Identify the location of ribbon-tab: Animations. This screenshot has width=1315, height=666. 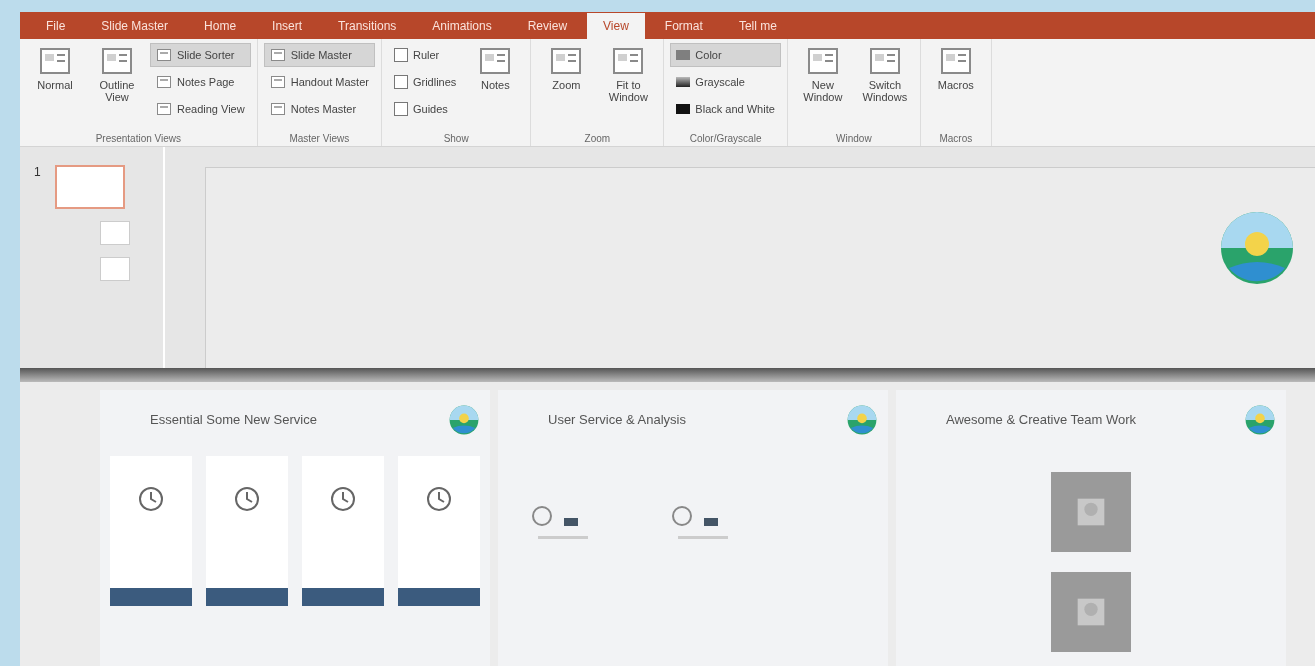
(462, 25).